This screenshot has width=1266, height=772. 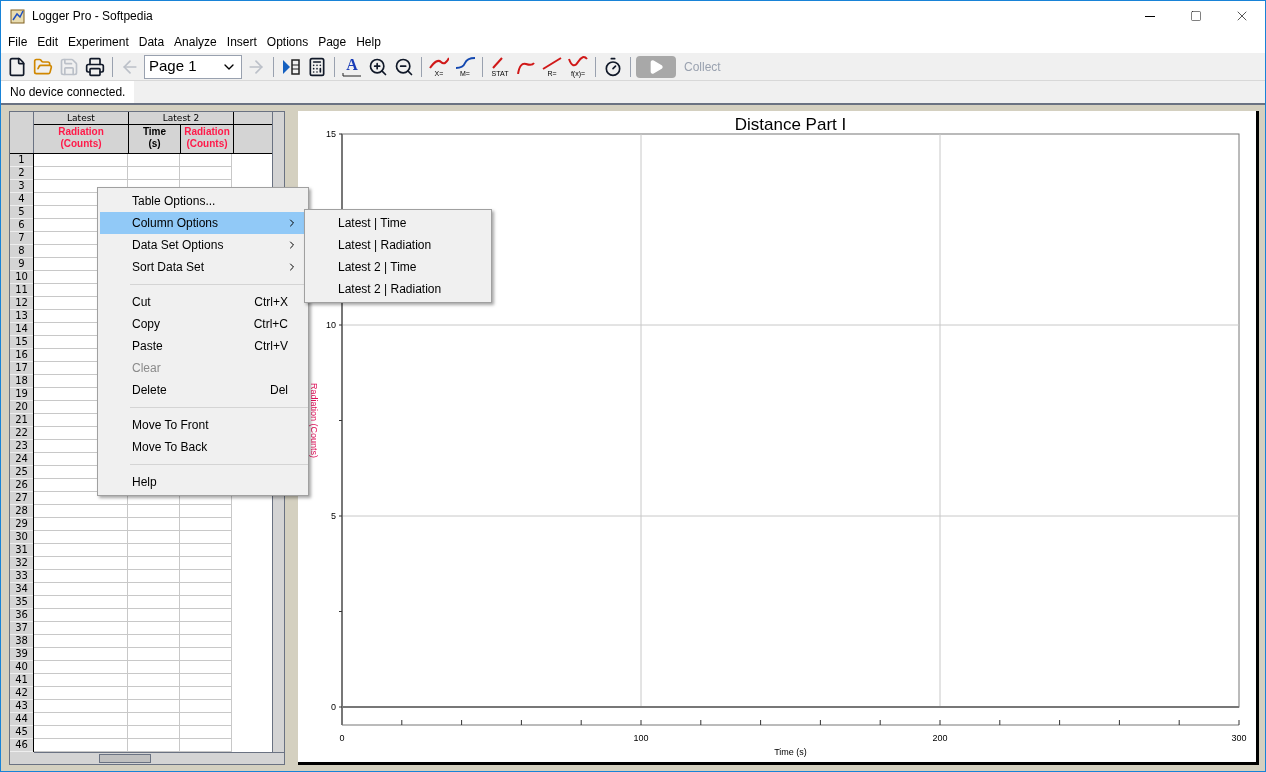 I want to click on row-number: 10, so click(x=21, y=277).